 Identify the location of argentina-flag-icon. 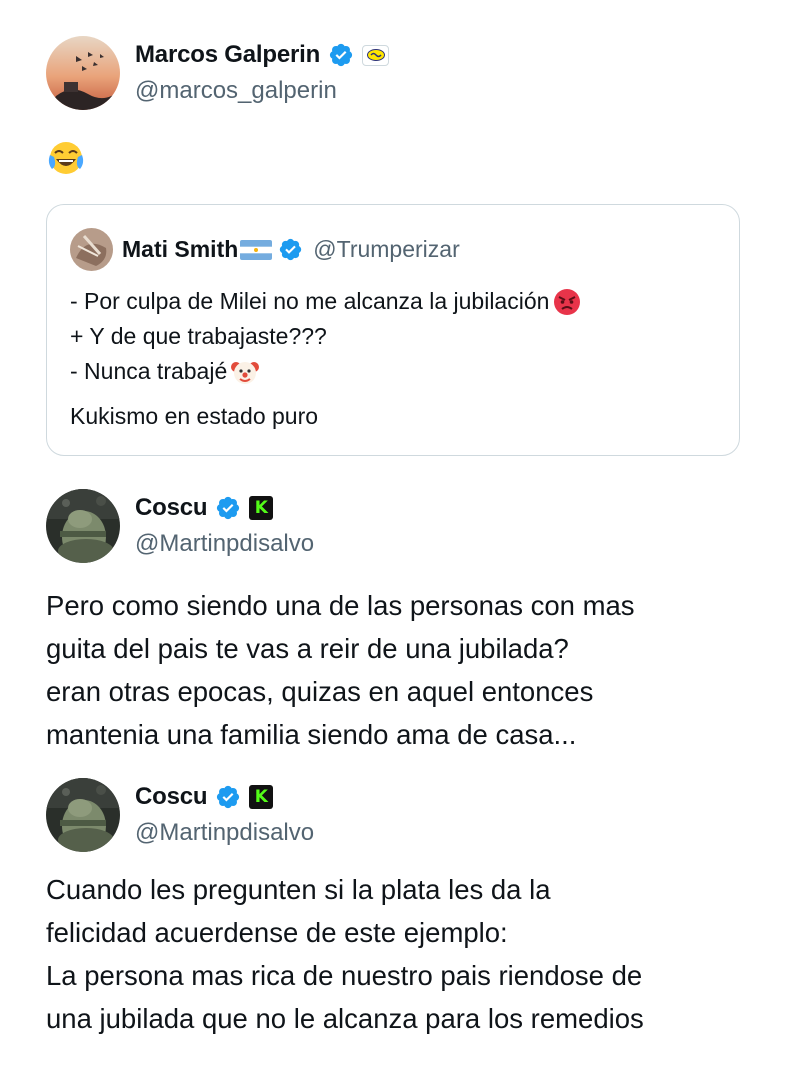
(256, 249).